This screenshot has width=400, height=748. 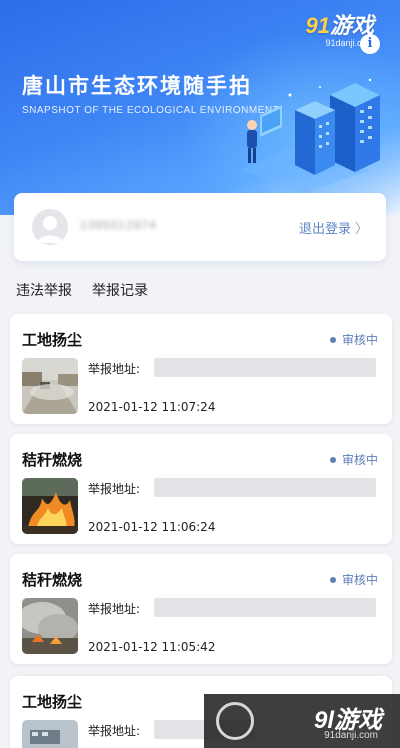 What do you see at coordinates (351, 735) in the screenshot?
I see `watermark-bottom-url: 91danji.com` at bounding box center [351, 735].